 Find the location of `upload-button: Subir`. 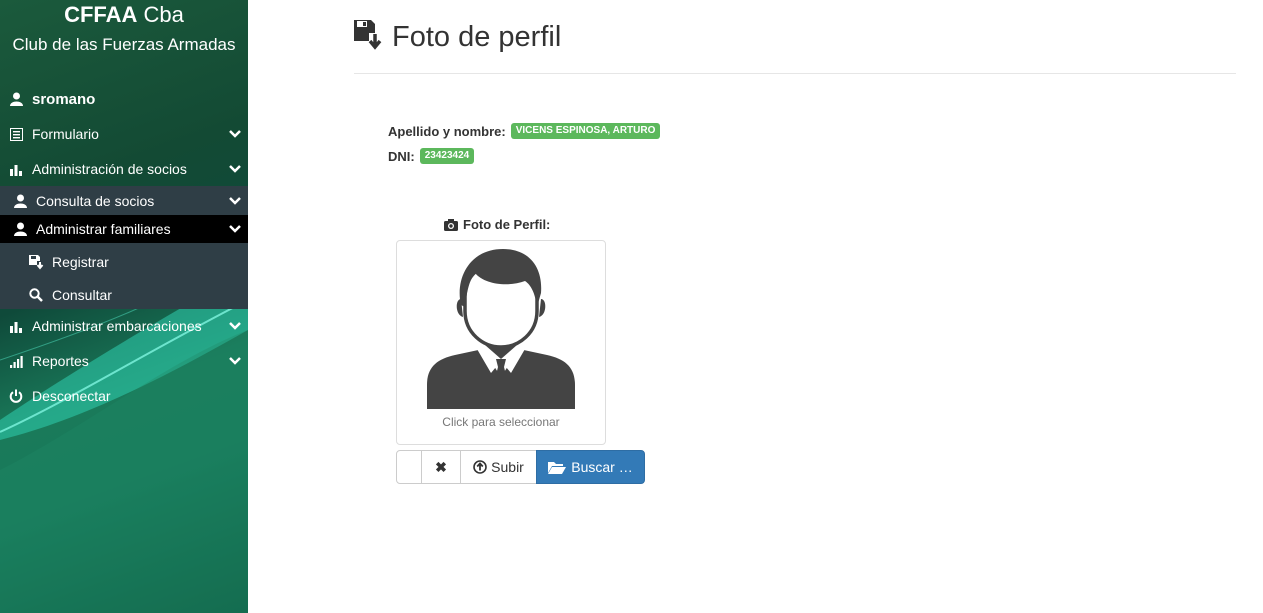

upload-button: Subir is located at coordinates (498, 467).